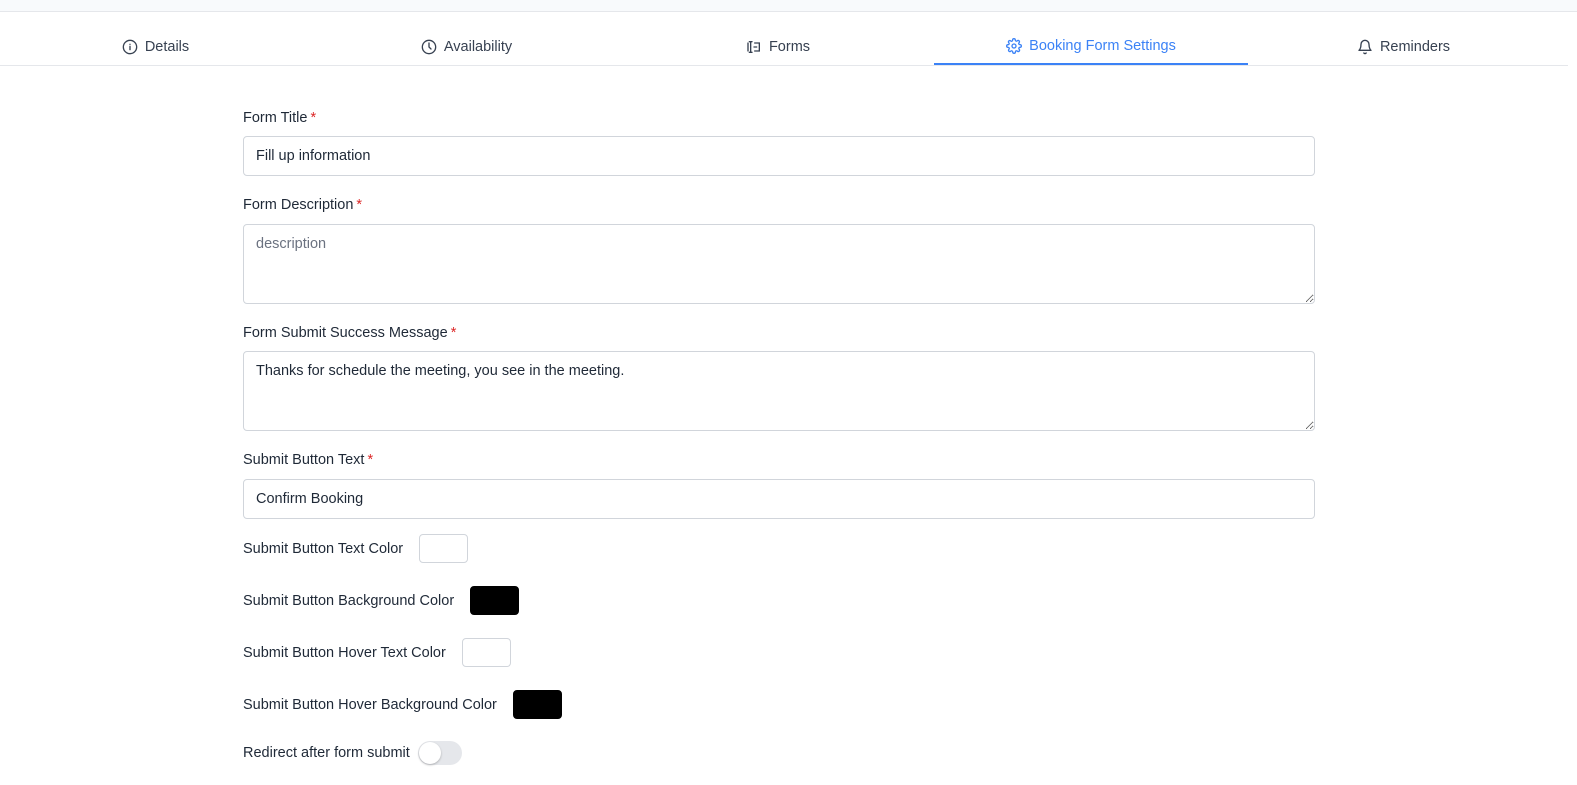 The image size is (1577, 785). I want to click on bell-icon, so click(1365, 47).